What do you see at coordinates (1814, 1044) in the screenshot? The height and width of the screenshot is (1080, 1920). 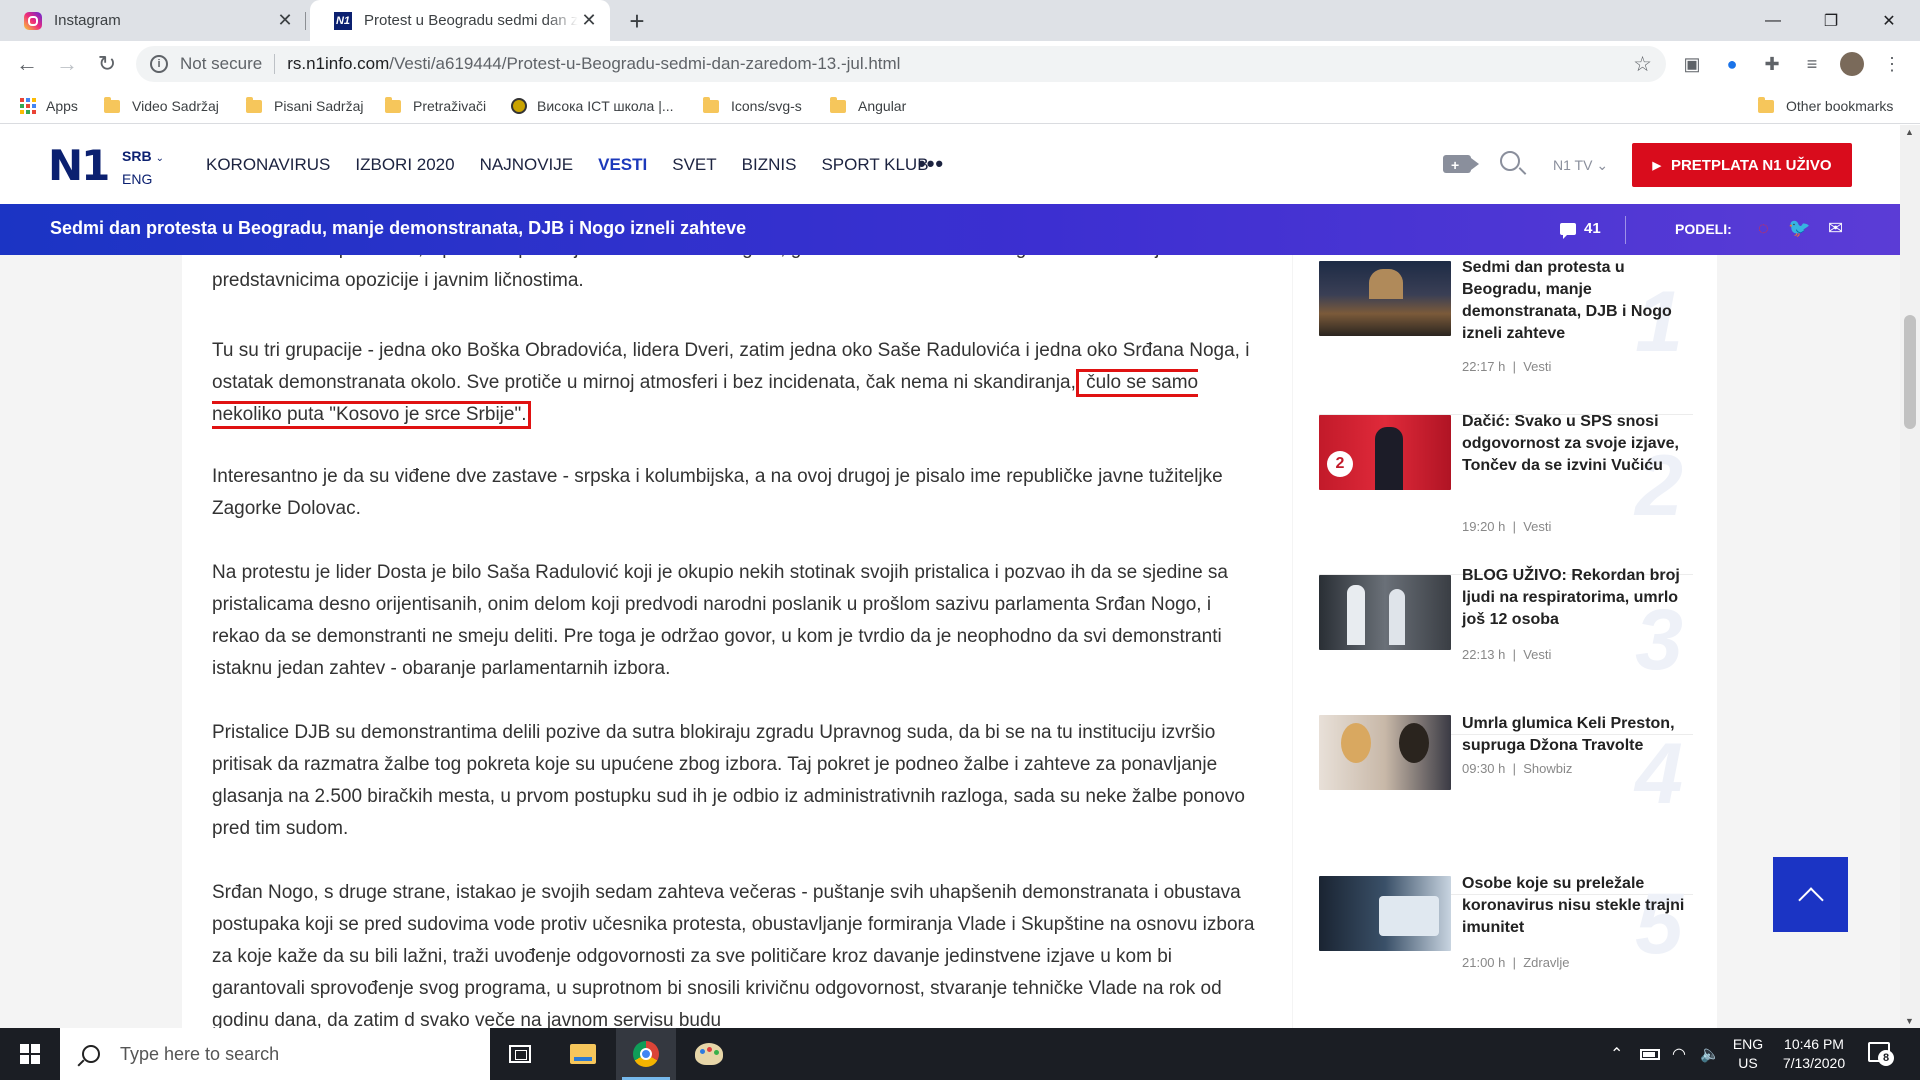 I see `clock-time: 10:46 PM` at bounding box center [1814, 1044].